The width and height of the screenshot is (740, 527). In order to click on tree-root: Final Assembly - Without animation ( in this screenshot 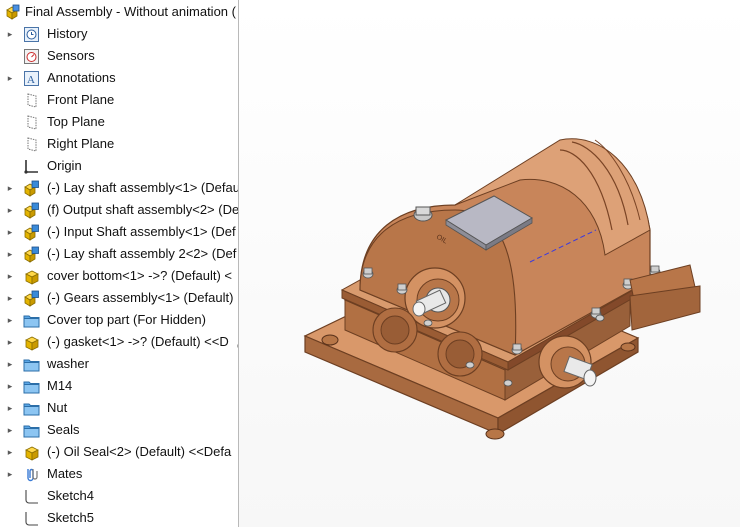, I will do `click(119, 12)`.